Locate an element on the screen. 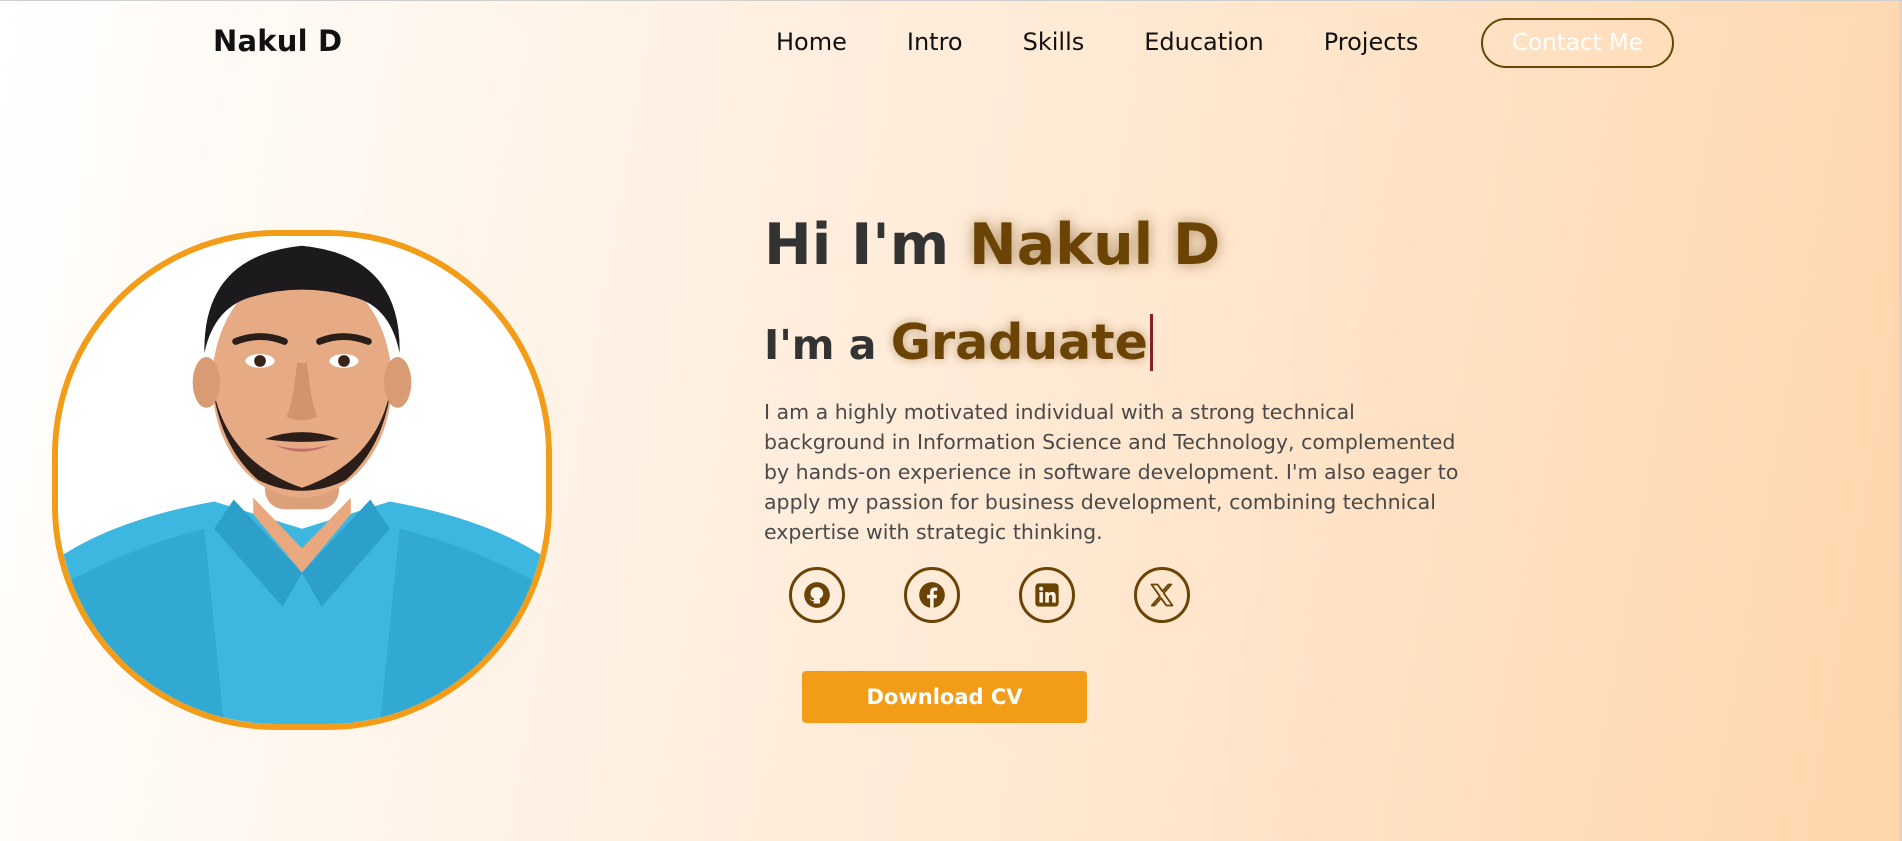 Image resolution: width=1902 pixels, height=841 pixels. contact-me-button: Contact Me is located at coordinates (1577, 43).